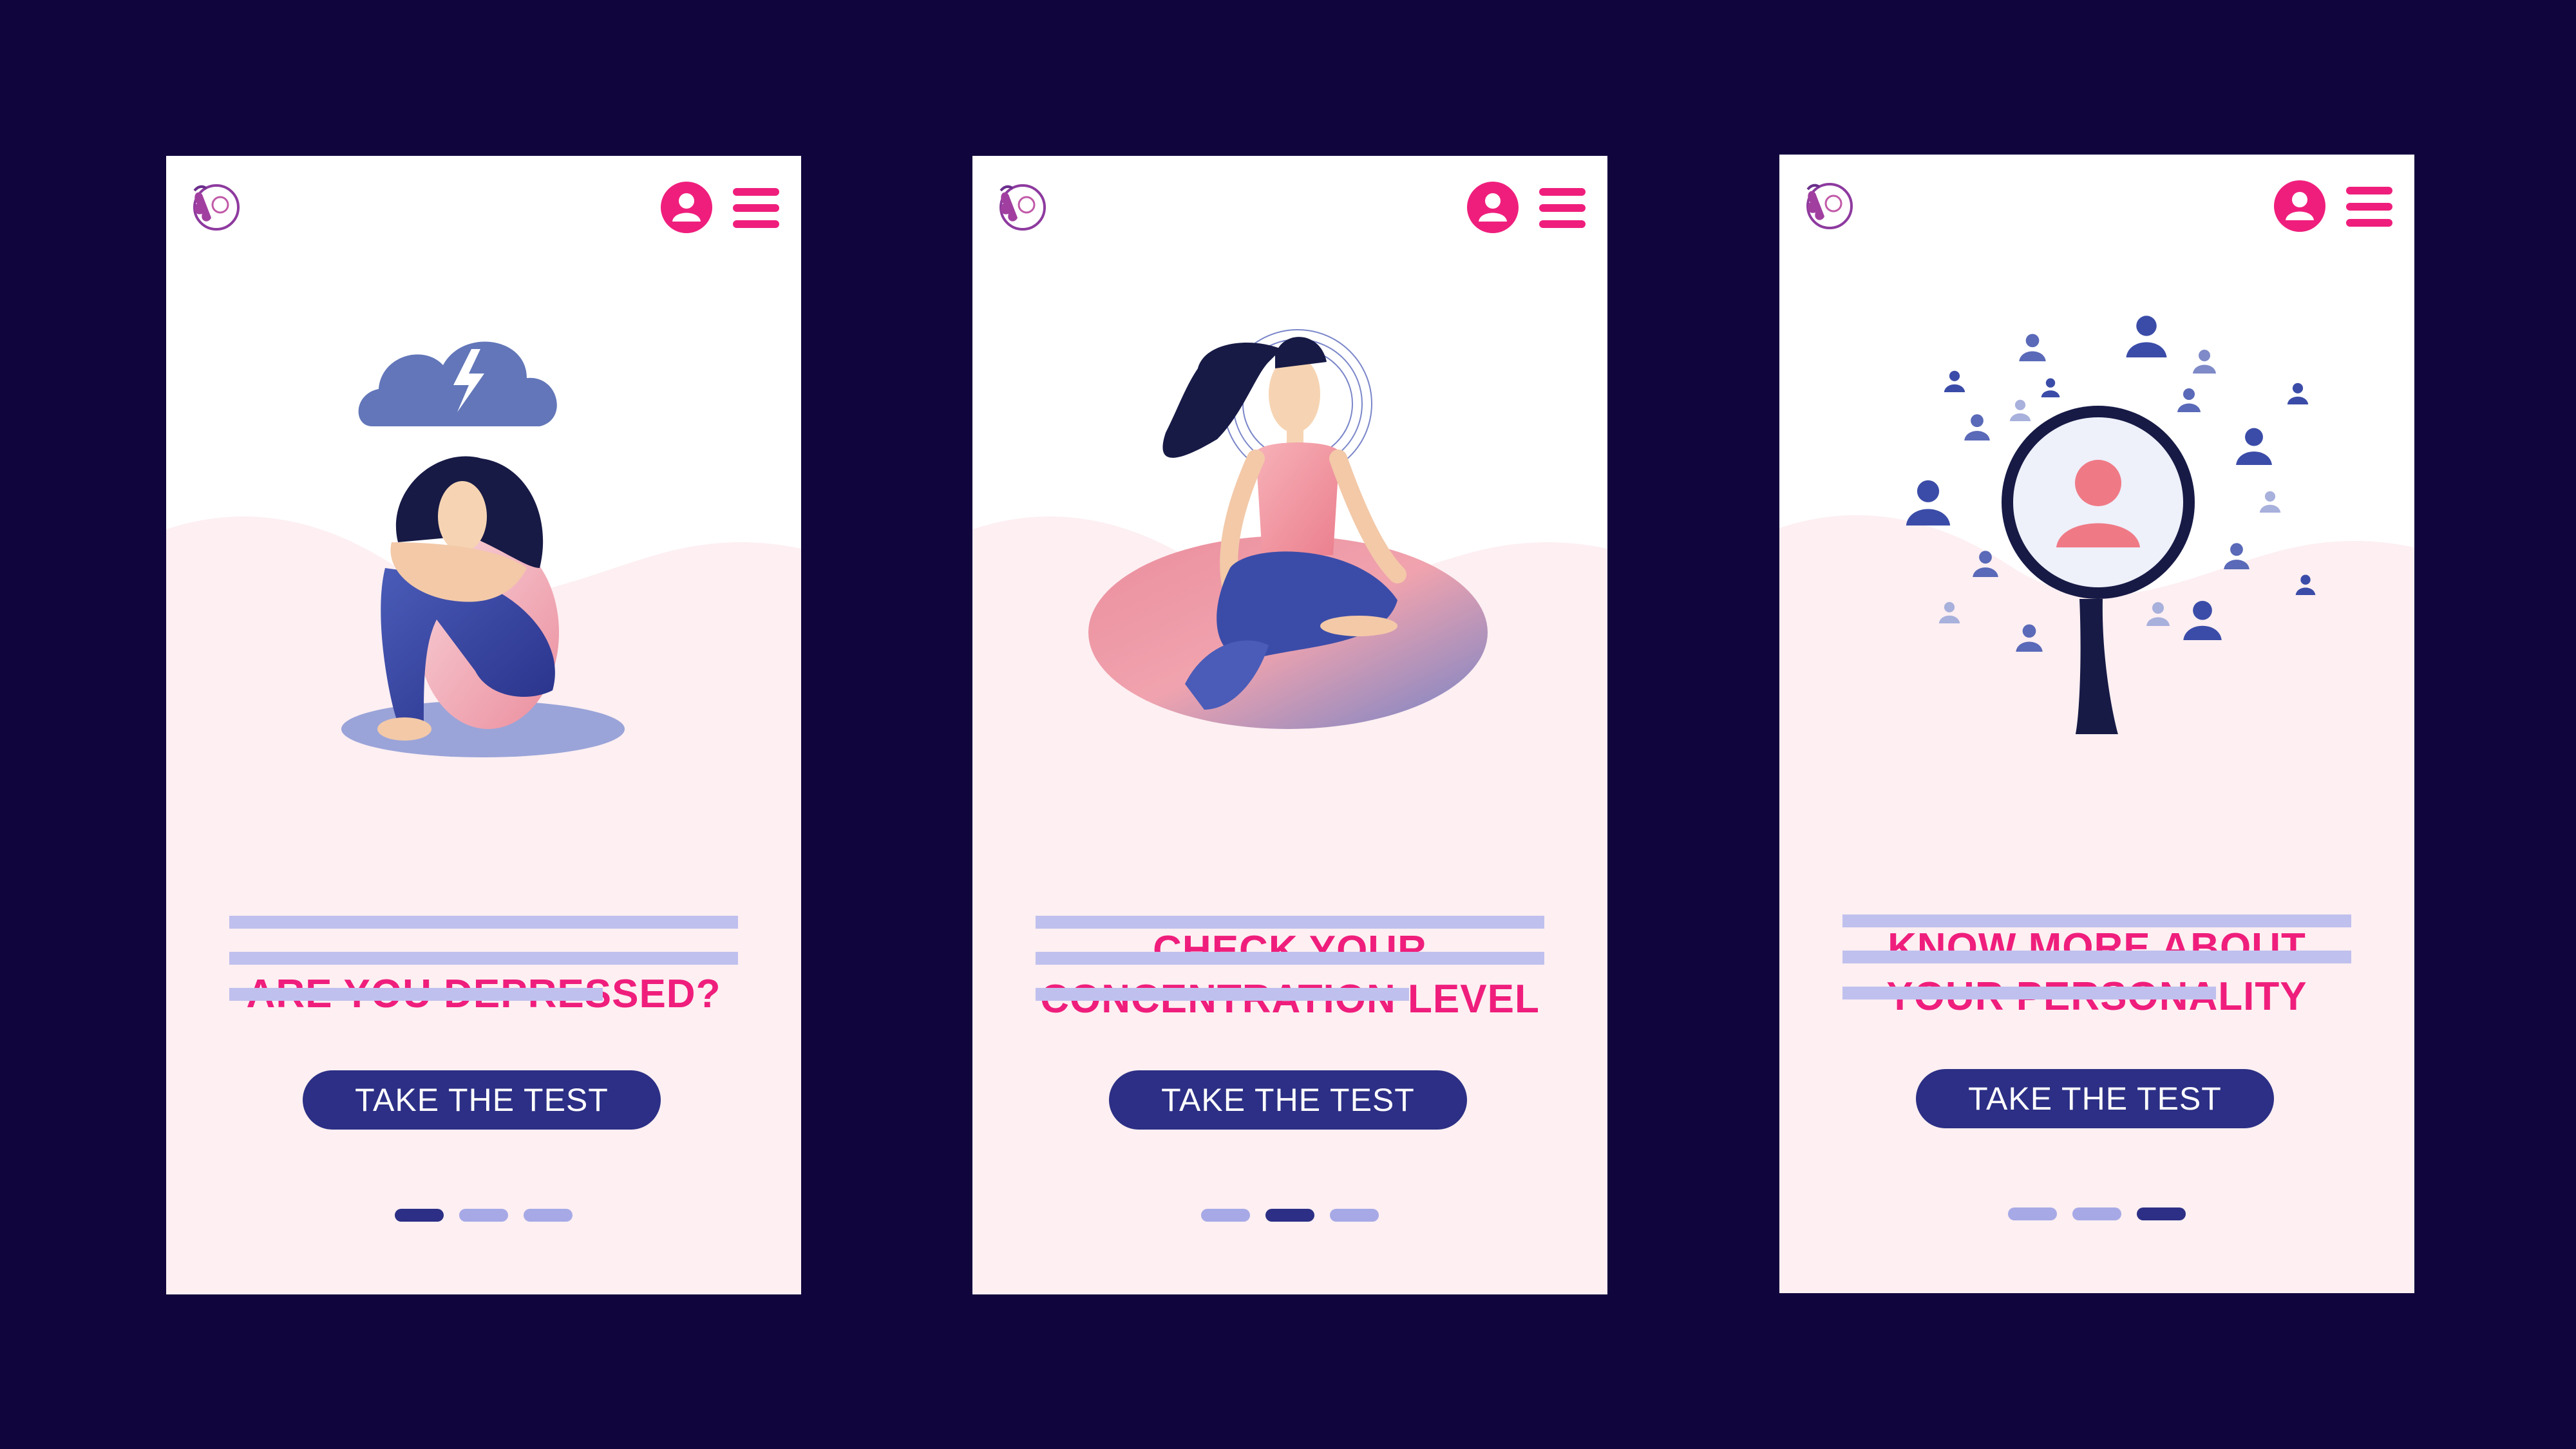 The image size is (2576, 1449). I want to click on magnifier-handle, so click(2097, 666).